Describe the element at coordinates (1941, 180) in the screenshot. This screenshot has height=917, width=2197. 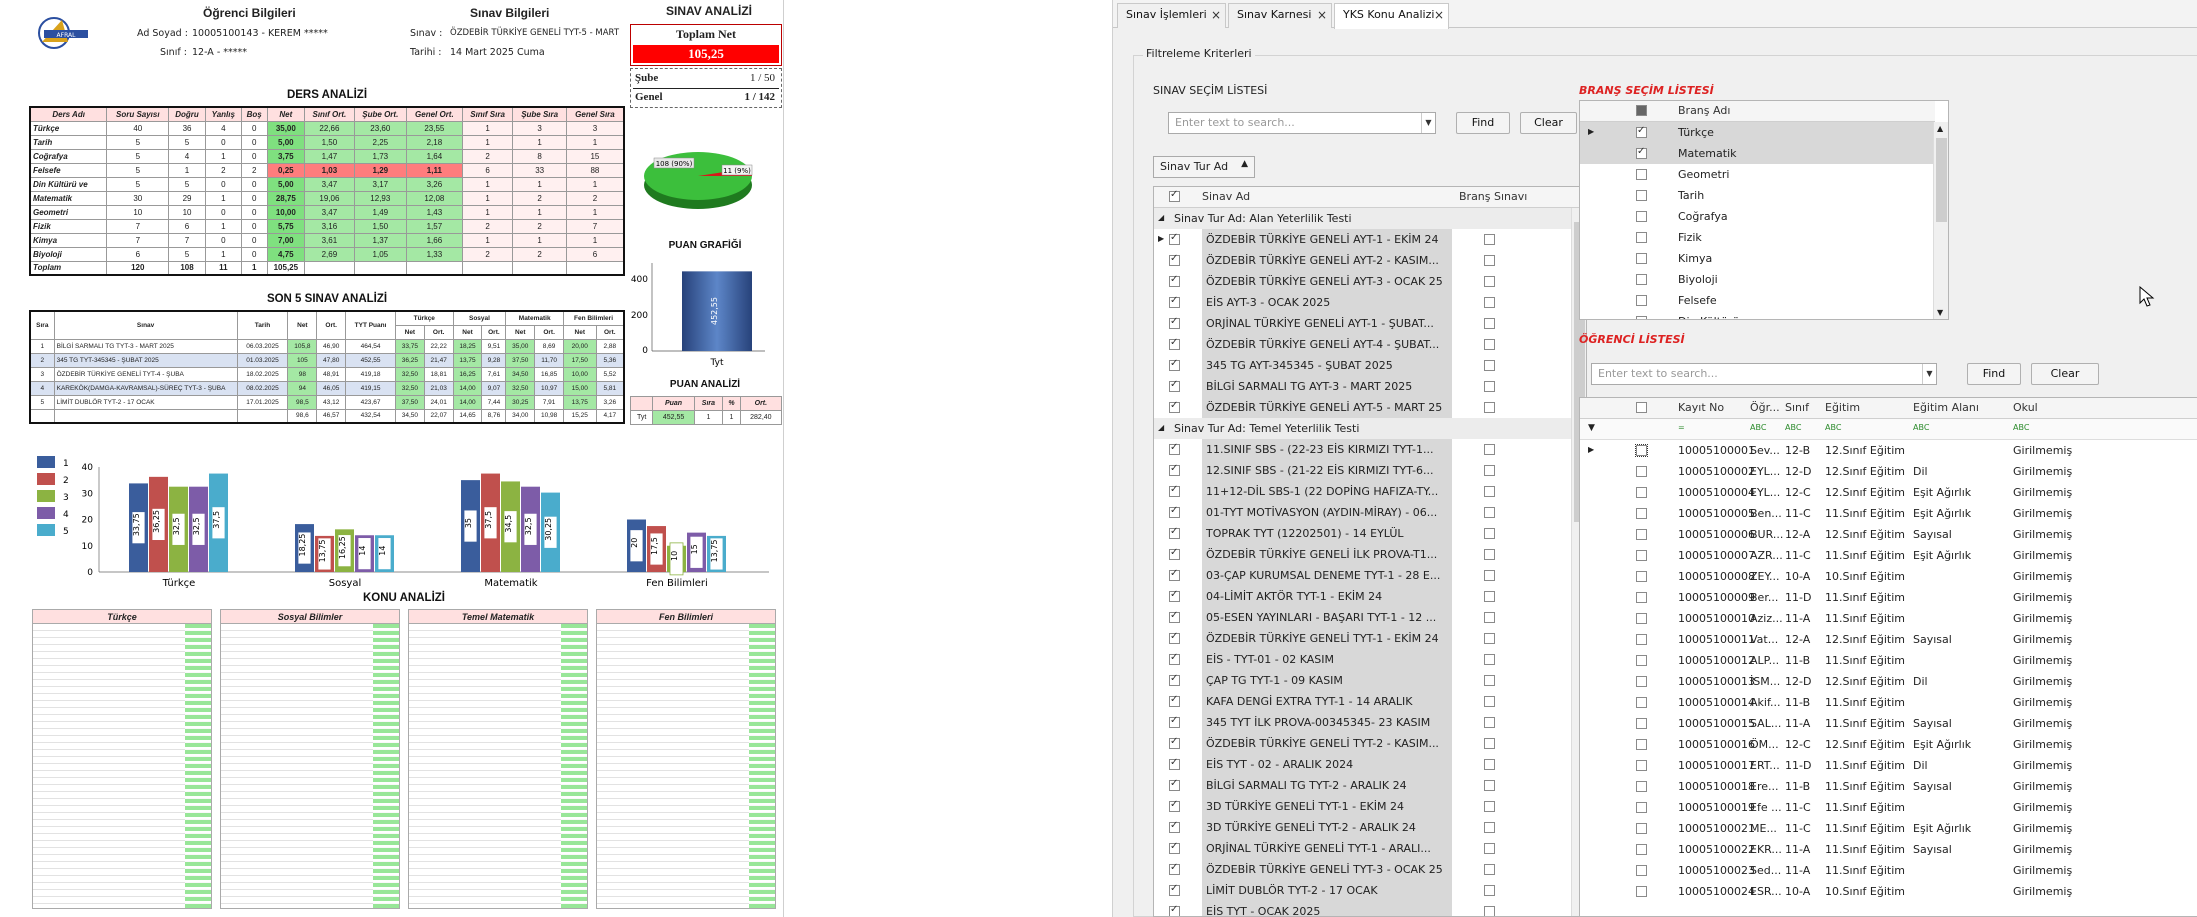
I see `scrollbar-thumb` at that location.